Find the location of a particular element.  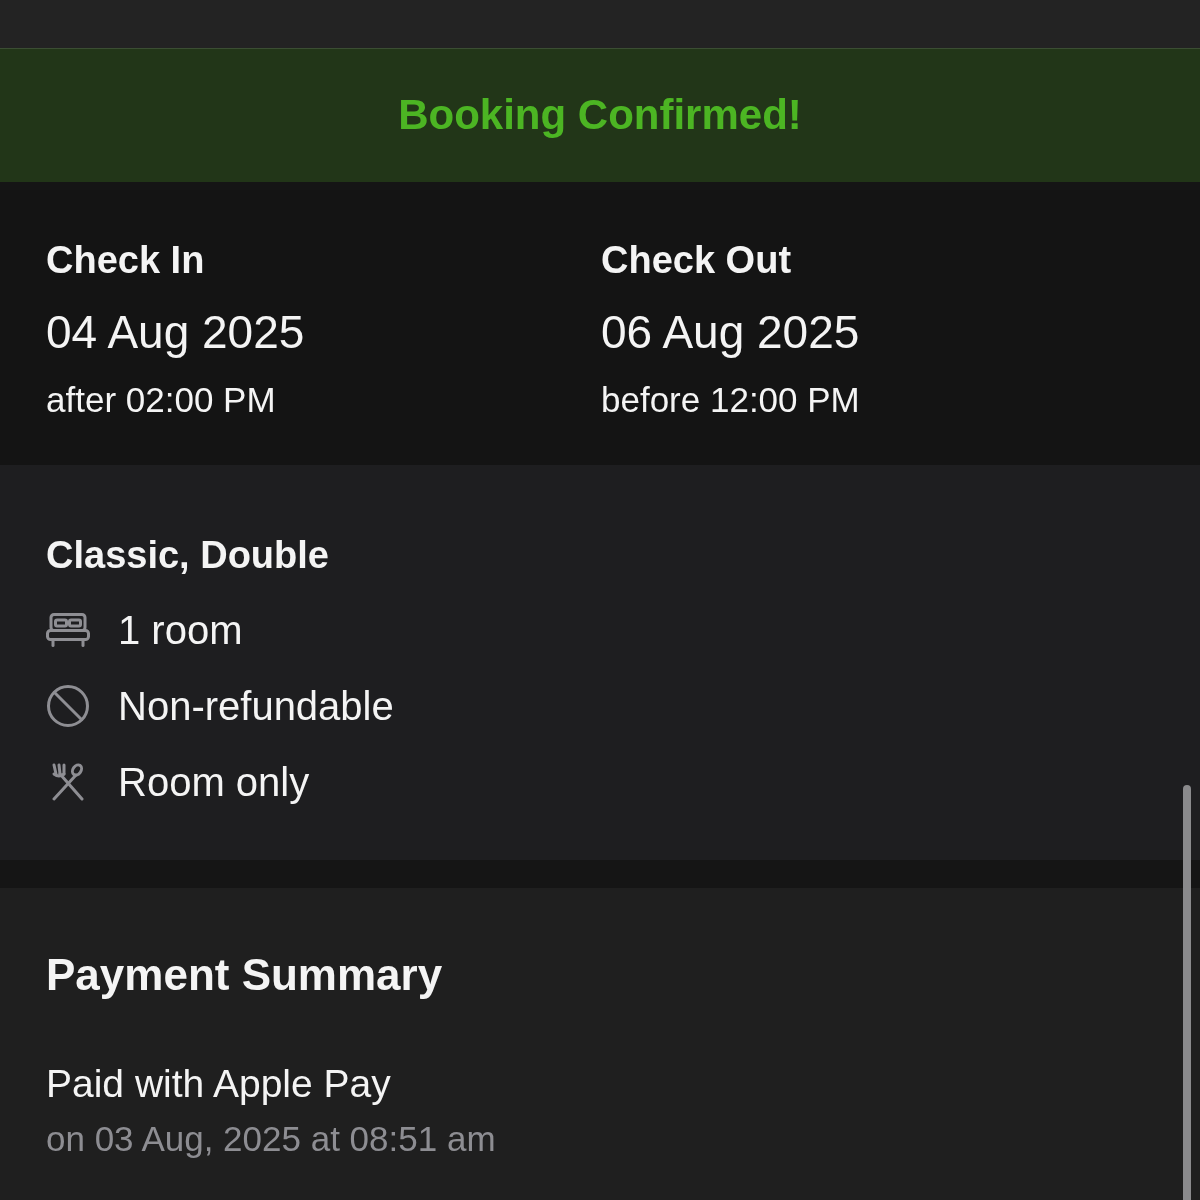

payment-date: on 03 Aug, 2025 at 08:51 am is located at coordinates (271, 1139).